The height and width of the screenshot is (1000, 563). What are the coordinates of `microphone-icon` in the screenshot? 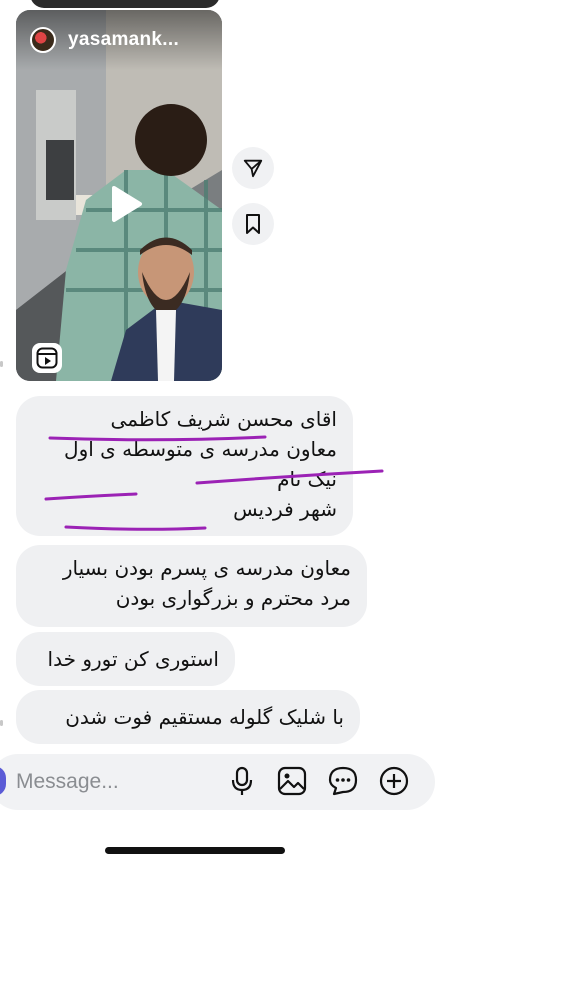 It's located at (242, 781).